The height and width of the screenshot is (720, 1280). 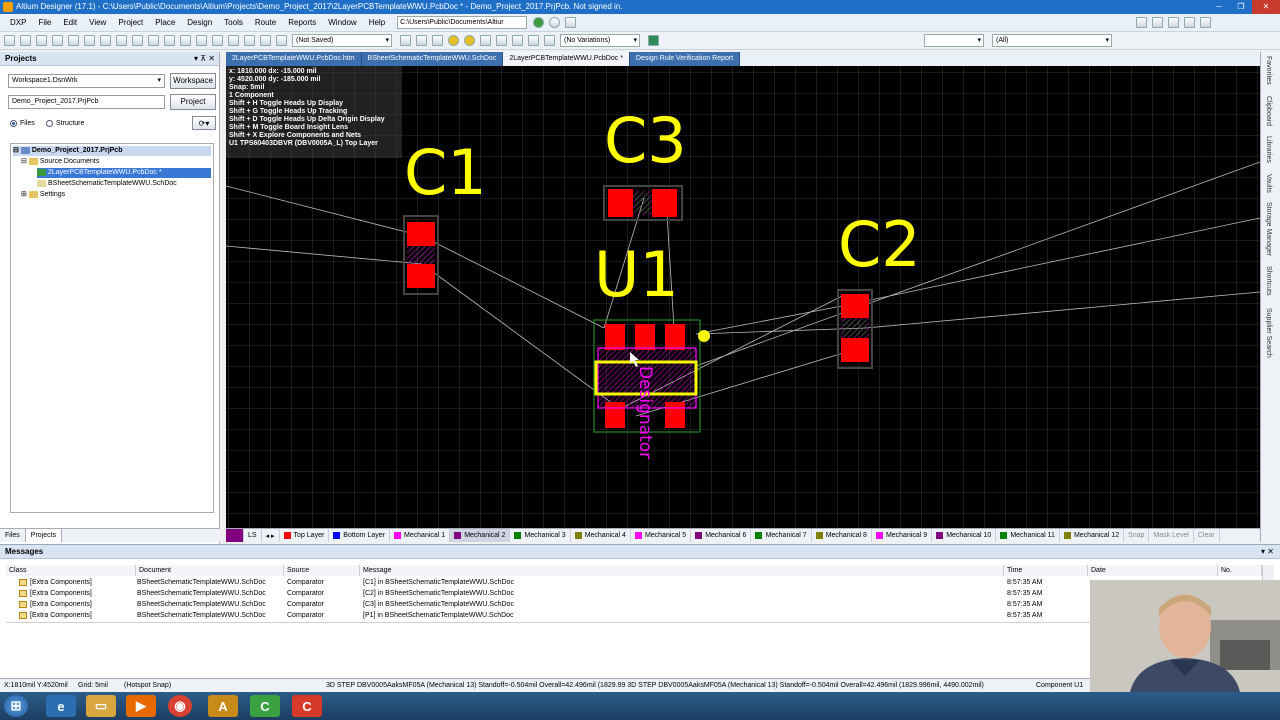 What do you see at coordinates (265, 40) in the screenshot?
I see `pencil-icon` at bounding box center [265, 40].